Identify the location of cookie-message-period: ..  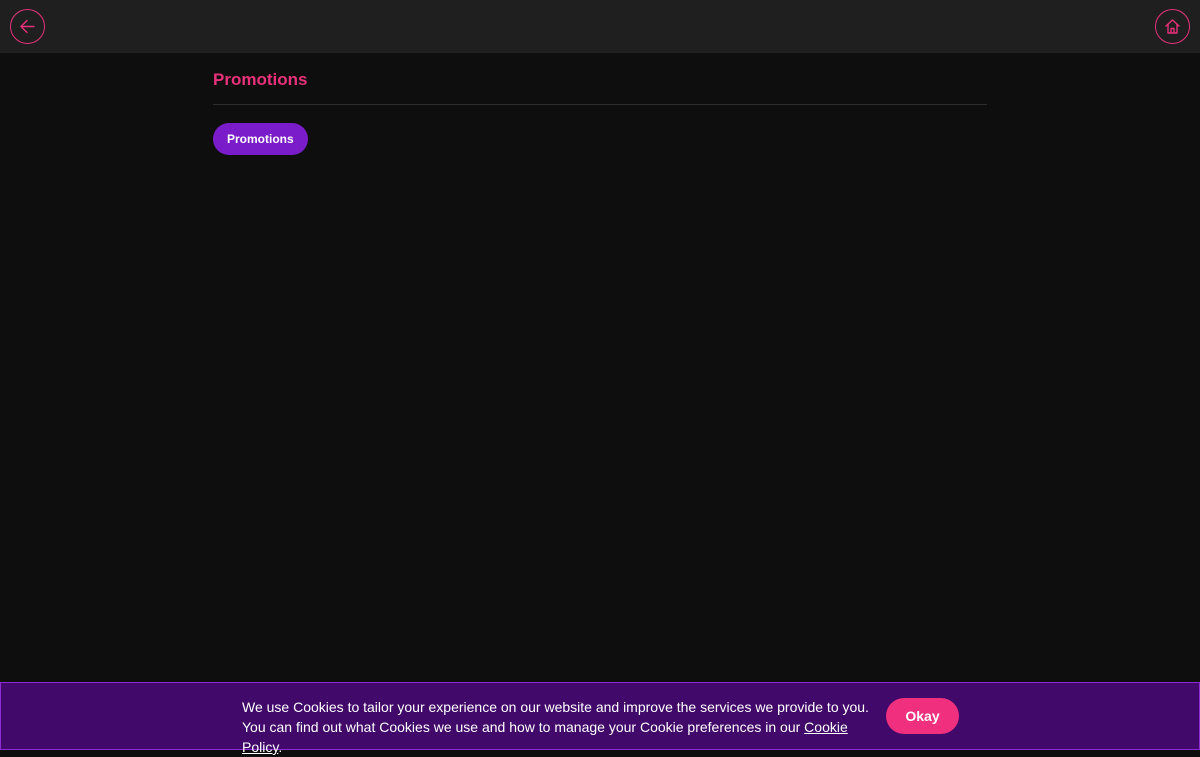
(280, 747).